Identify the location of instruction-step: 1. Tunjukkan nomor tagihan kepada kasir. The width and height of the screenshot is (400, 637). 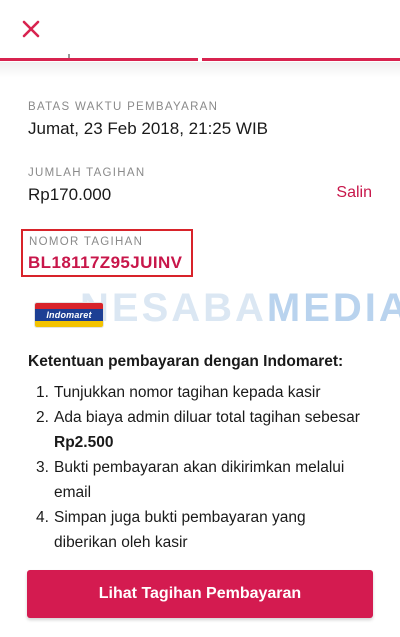
(178, 392).